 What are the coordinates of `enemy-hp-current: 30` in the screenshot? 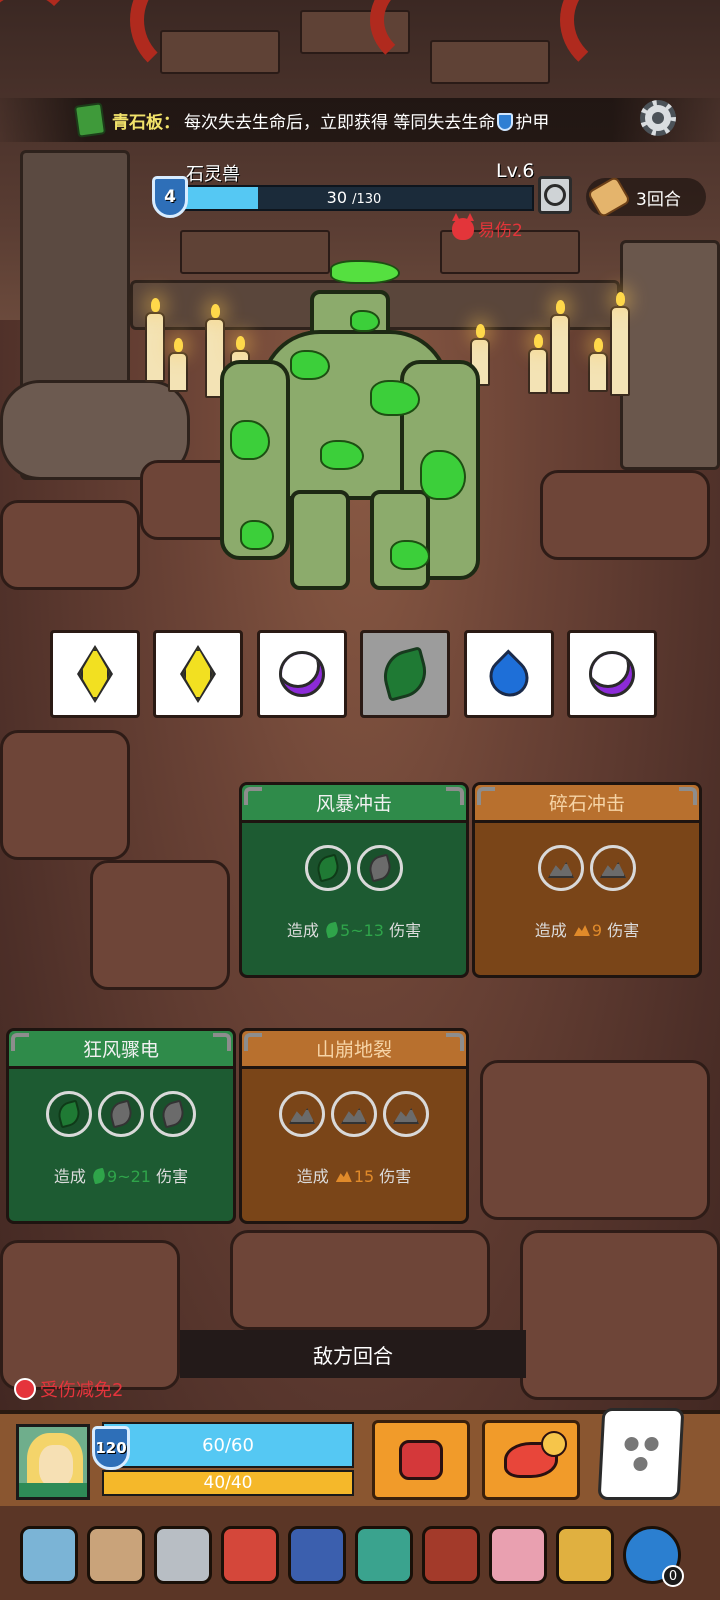 It's located at (337, 197).